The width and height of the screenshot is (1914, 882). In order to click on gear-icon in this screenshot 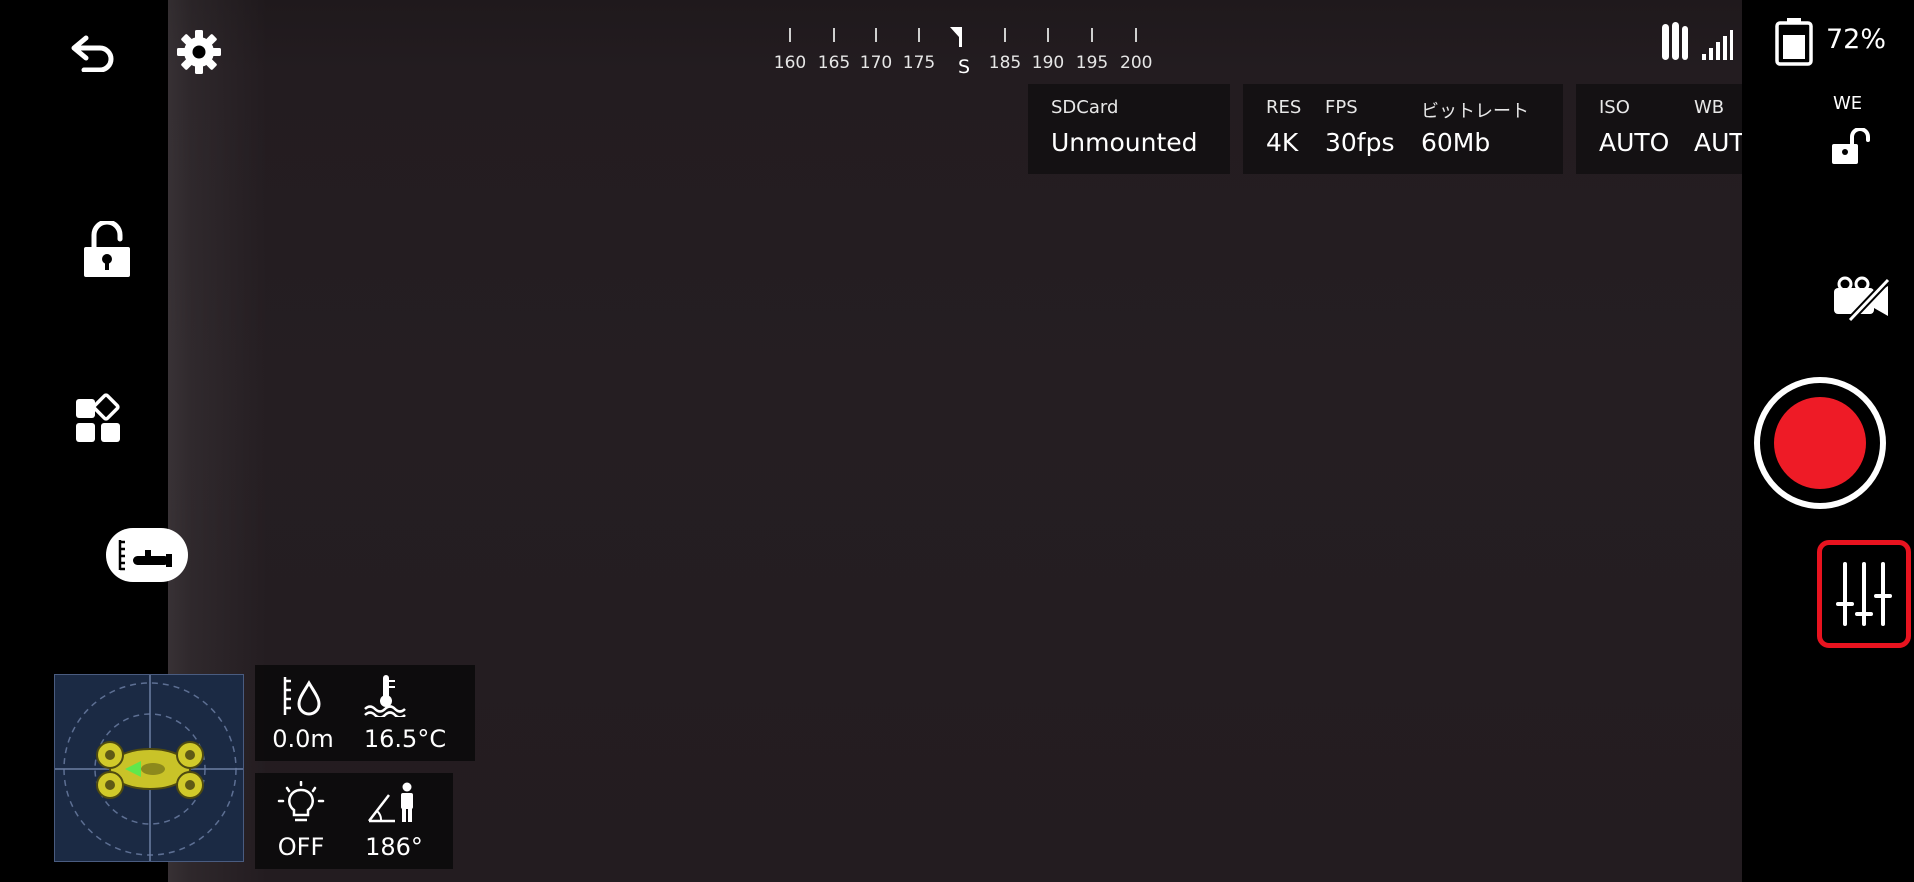, I will do `click(199, 52)`.